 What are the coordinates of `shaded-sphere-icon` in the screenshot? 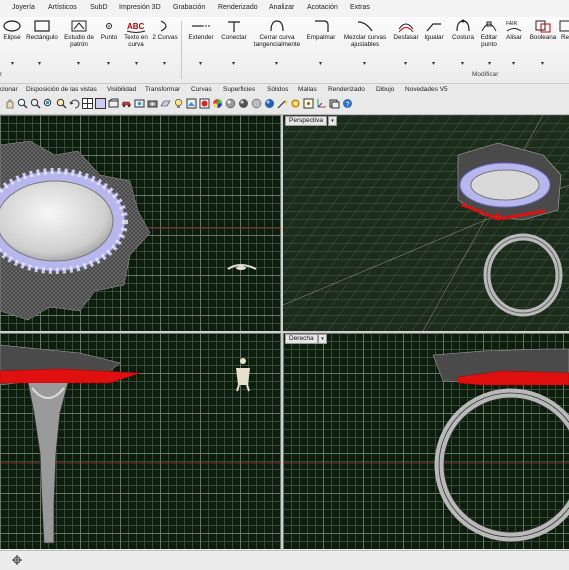 It's located at (230, 103).